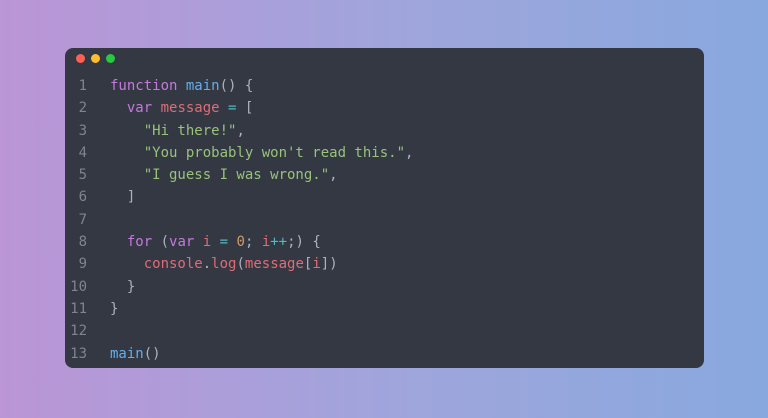  I want to click on code-text: main(), so click(135, 354).